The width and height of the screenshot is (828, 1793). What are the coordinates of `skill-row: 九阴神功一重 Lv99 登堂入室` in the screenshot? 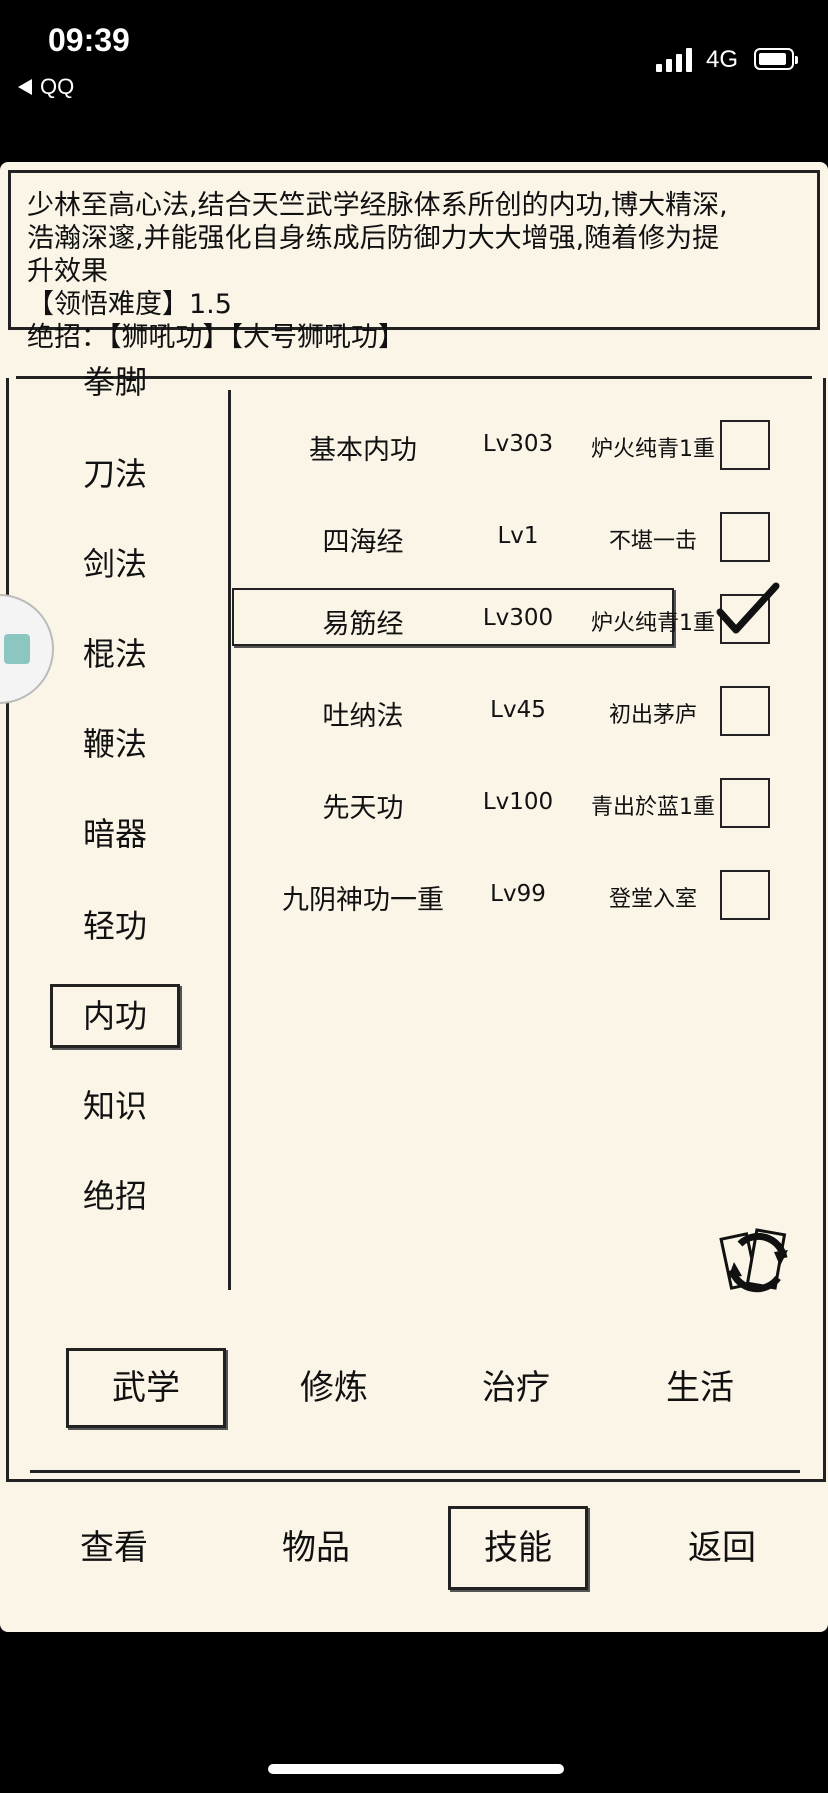 It's located at (533, 894).